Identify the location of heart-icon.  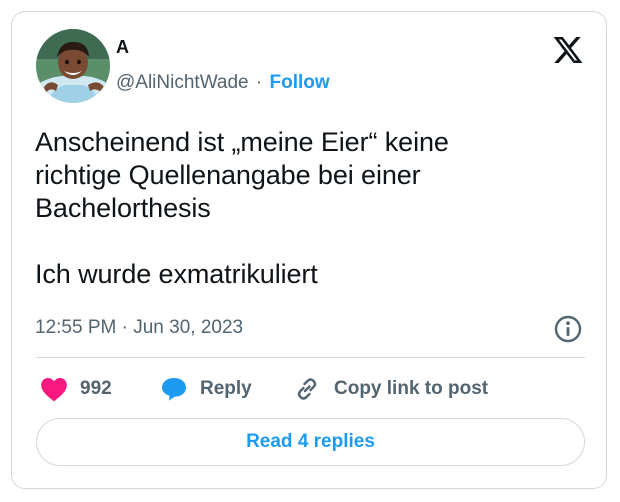
(54, 389).